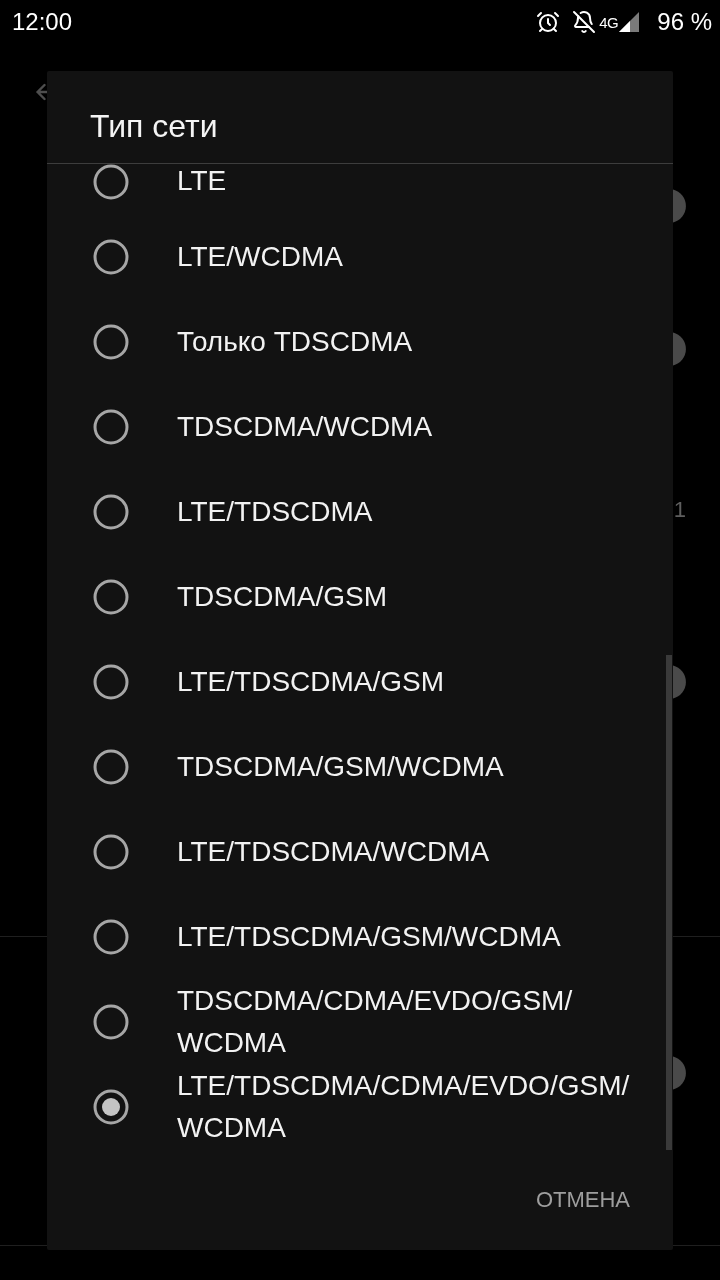  Describe the element at coordinates (154, 126) in the screenshot. I see `dialog-title: Тип сети` at that location.